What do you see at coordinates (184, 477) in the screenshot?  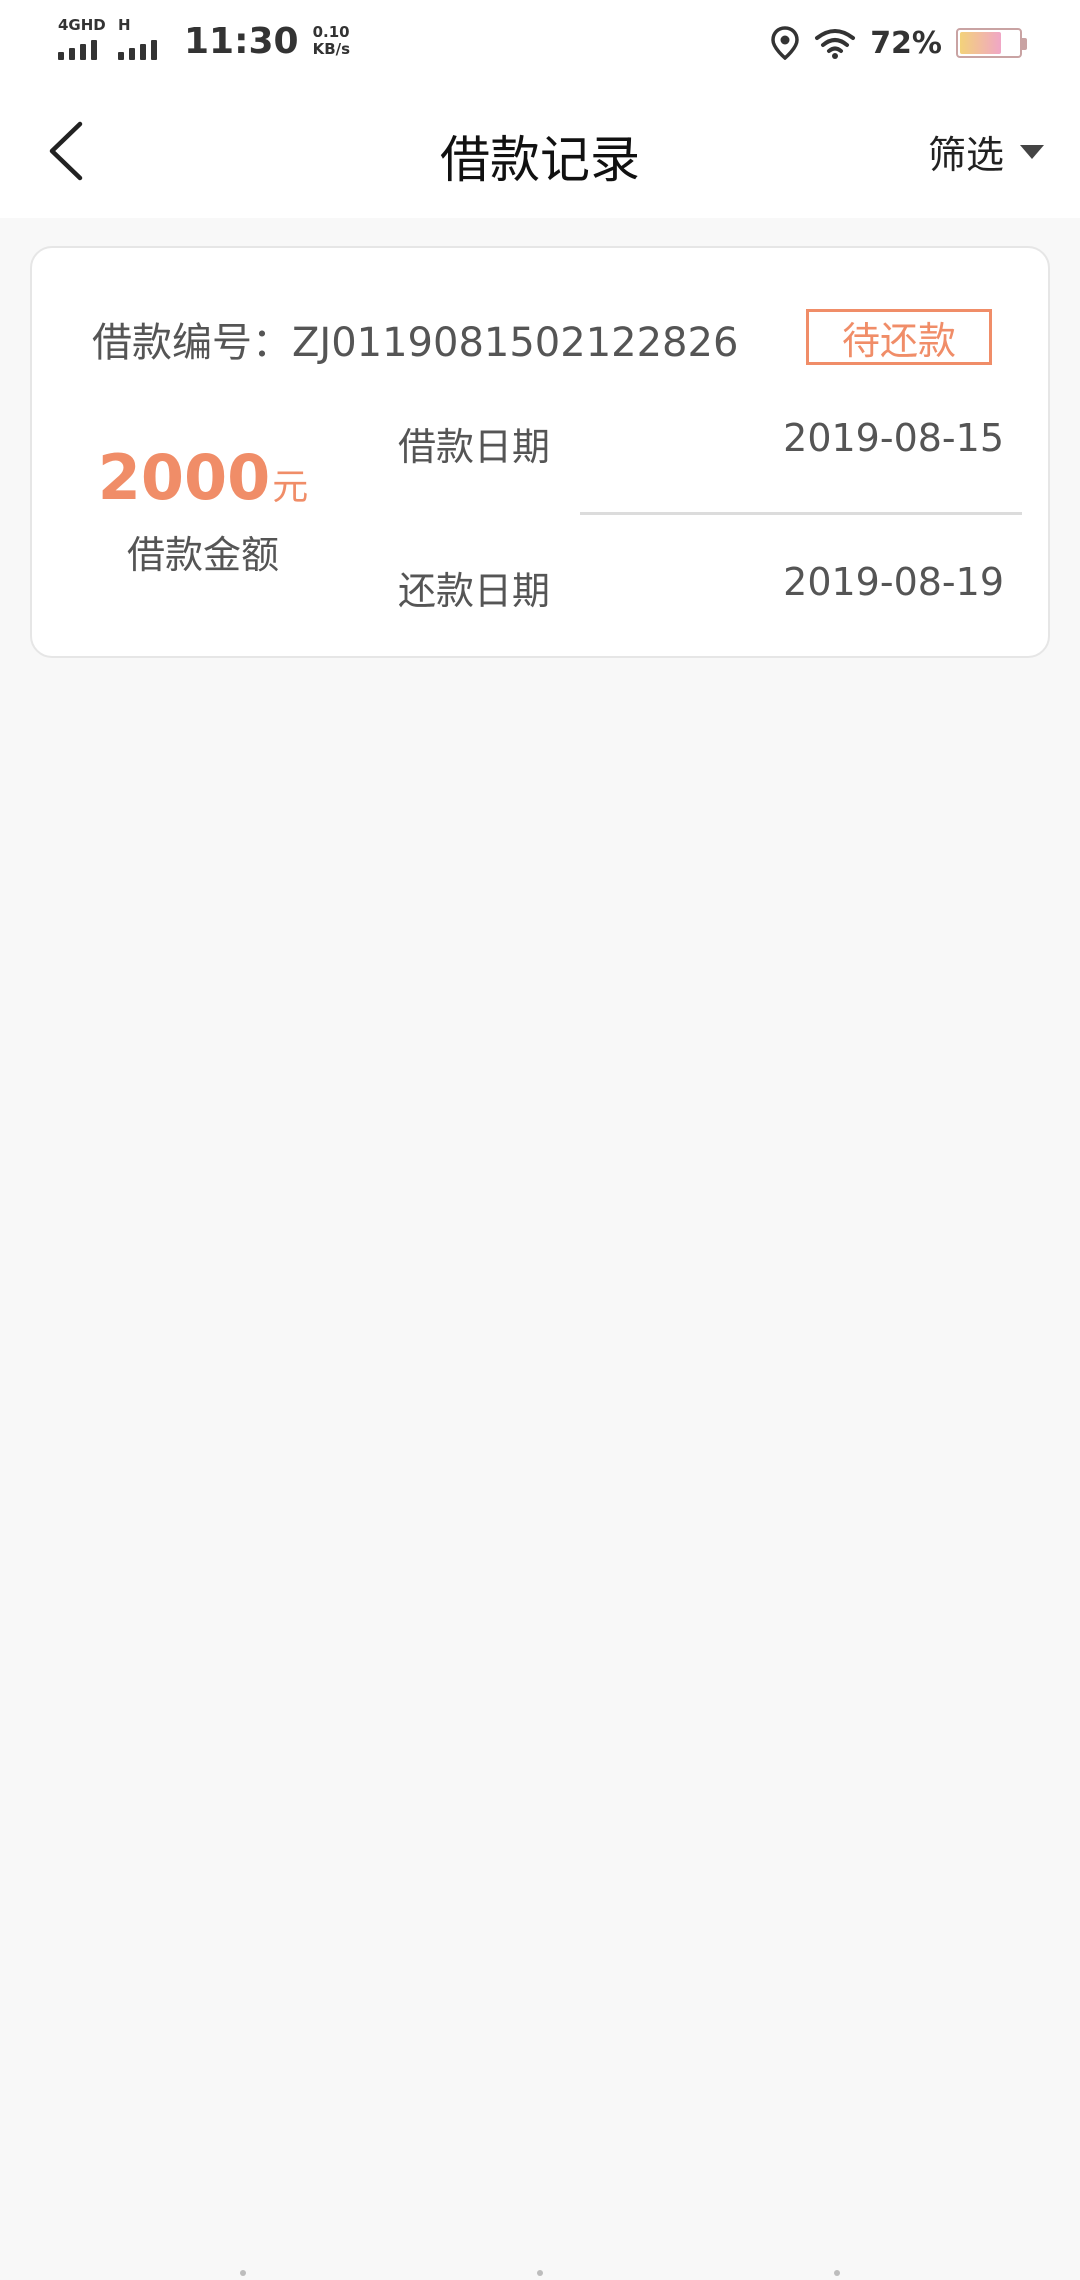 I see `loan-amount-value: 2000` at bounding box center [184, 477].